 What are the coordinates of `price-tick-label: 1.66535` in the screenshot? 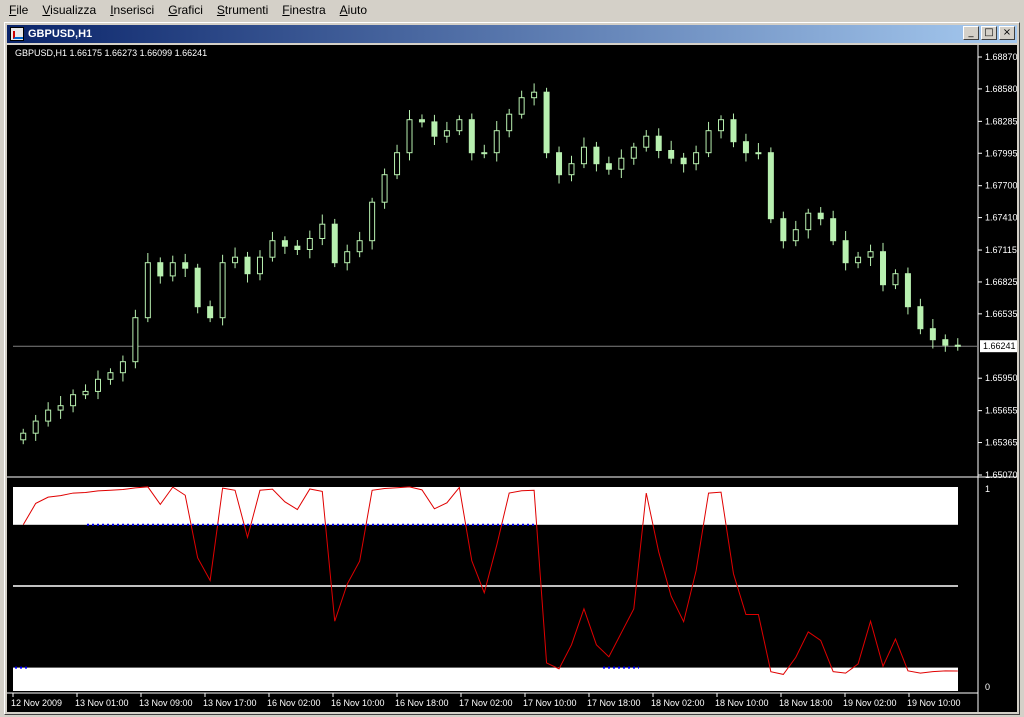 It's located at (1001, 314).